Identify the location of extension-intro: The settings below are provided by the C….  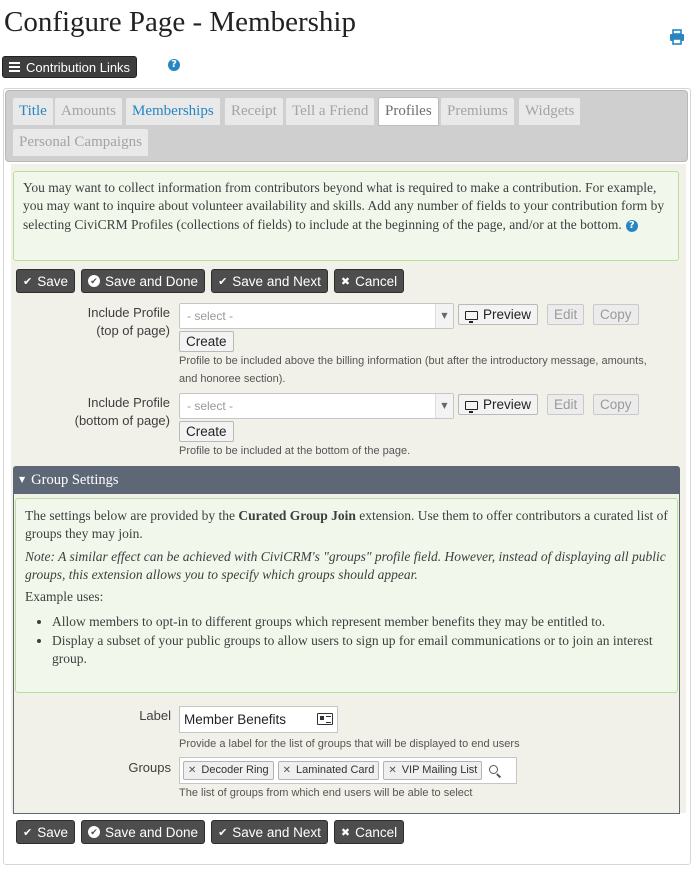
(346, 525).